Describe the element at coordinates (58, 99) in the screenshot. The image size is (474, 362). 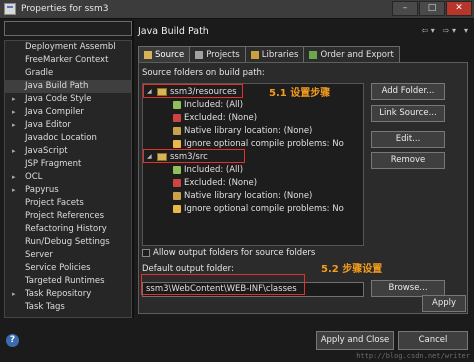
I see `sidebar-item-label: Java Code Style` at that location.